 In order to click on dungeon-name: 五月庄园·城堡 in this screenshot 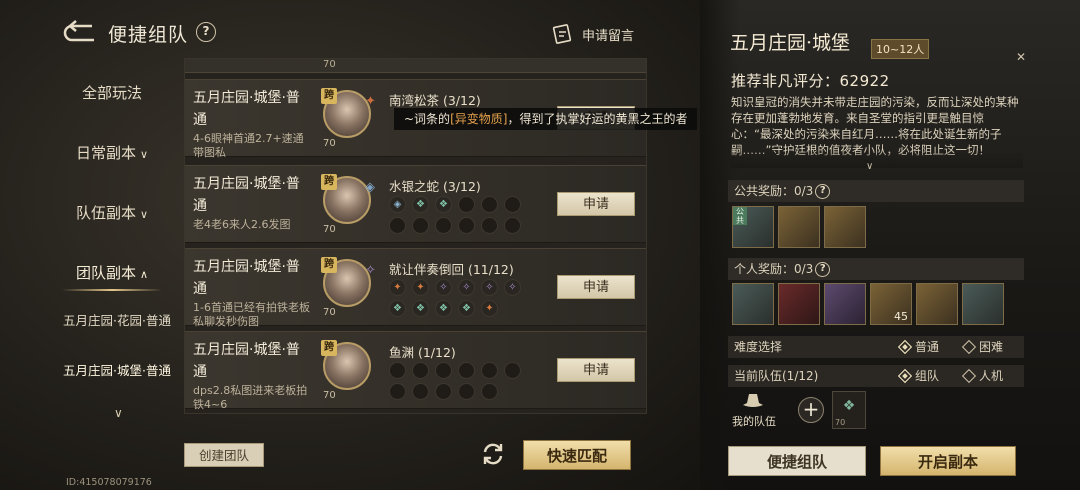, I will do `click(790, 43)`.